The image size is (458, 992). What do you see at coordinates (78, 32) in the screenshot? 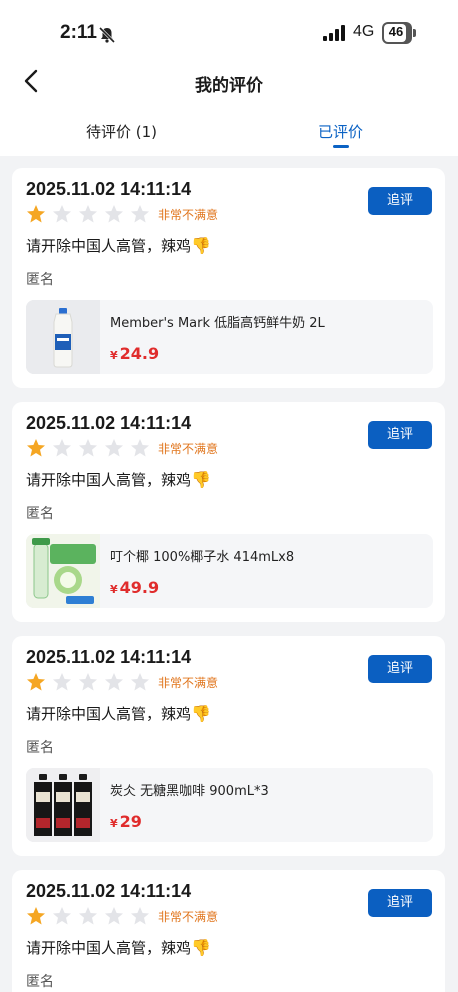
I see `status-time: 2:11` at bounding box center [78, 32].